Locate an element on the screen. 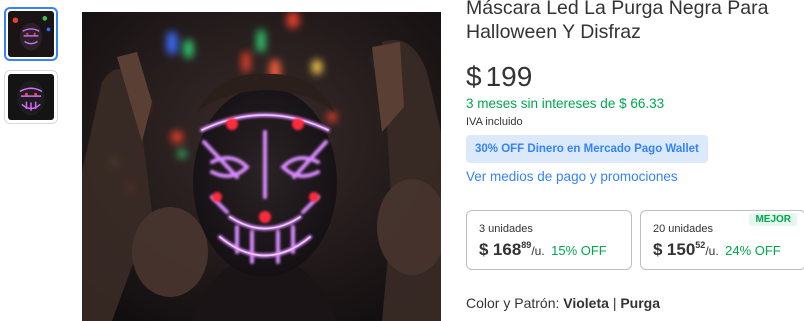  thumbnail-mask-image is located at coordinates (31, 97).